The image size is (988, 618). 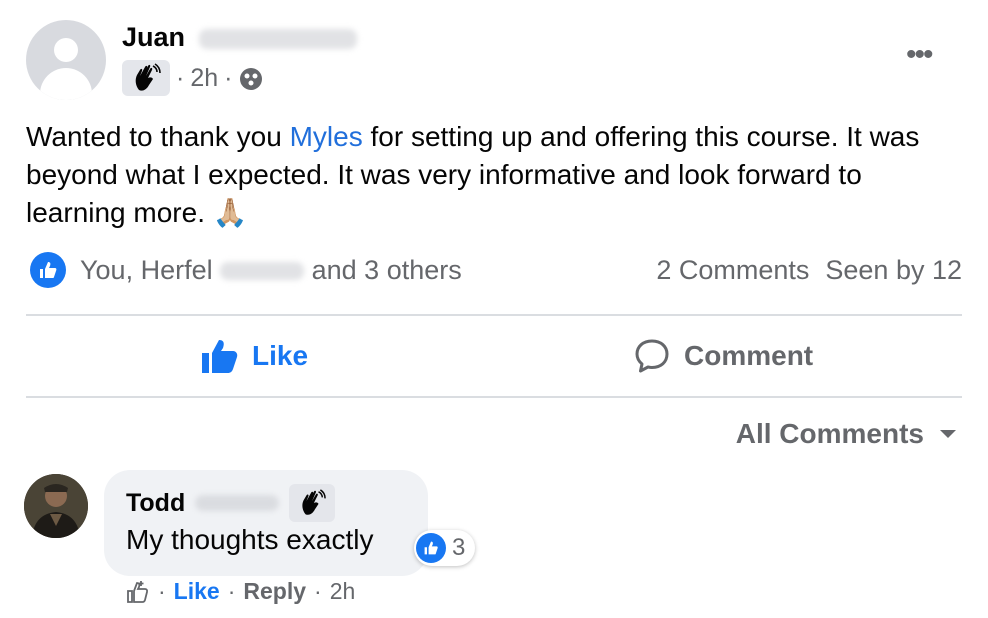 I want to click on comment-reaction-count: 3, so click(x=445, y=548).